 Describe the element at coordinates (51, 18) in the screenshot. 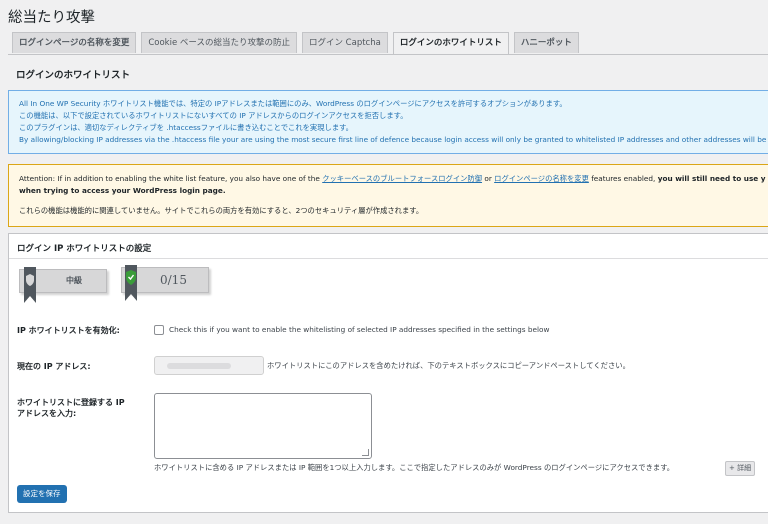

I see `page-title: 総当たり攻撃` at that location.